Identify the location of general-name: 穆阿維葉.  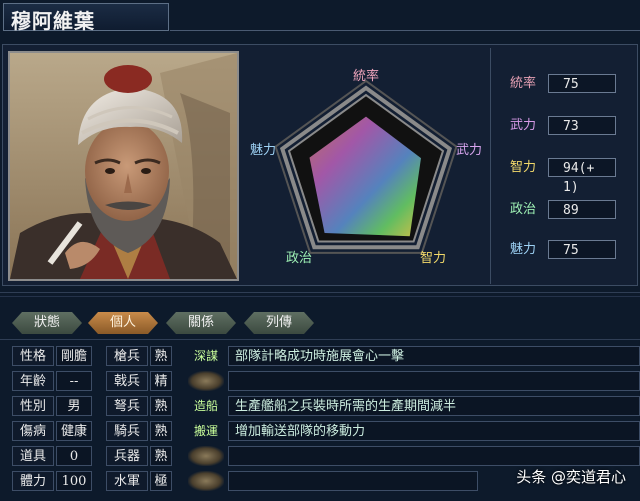
(53, 21).